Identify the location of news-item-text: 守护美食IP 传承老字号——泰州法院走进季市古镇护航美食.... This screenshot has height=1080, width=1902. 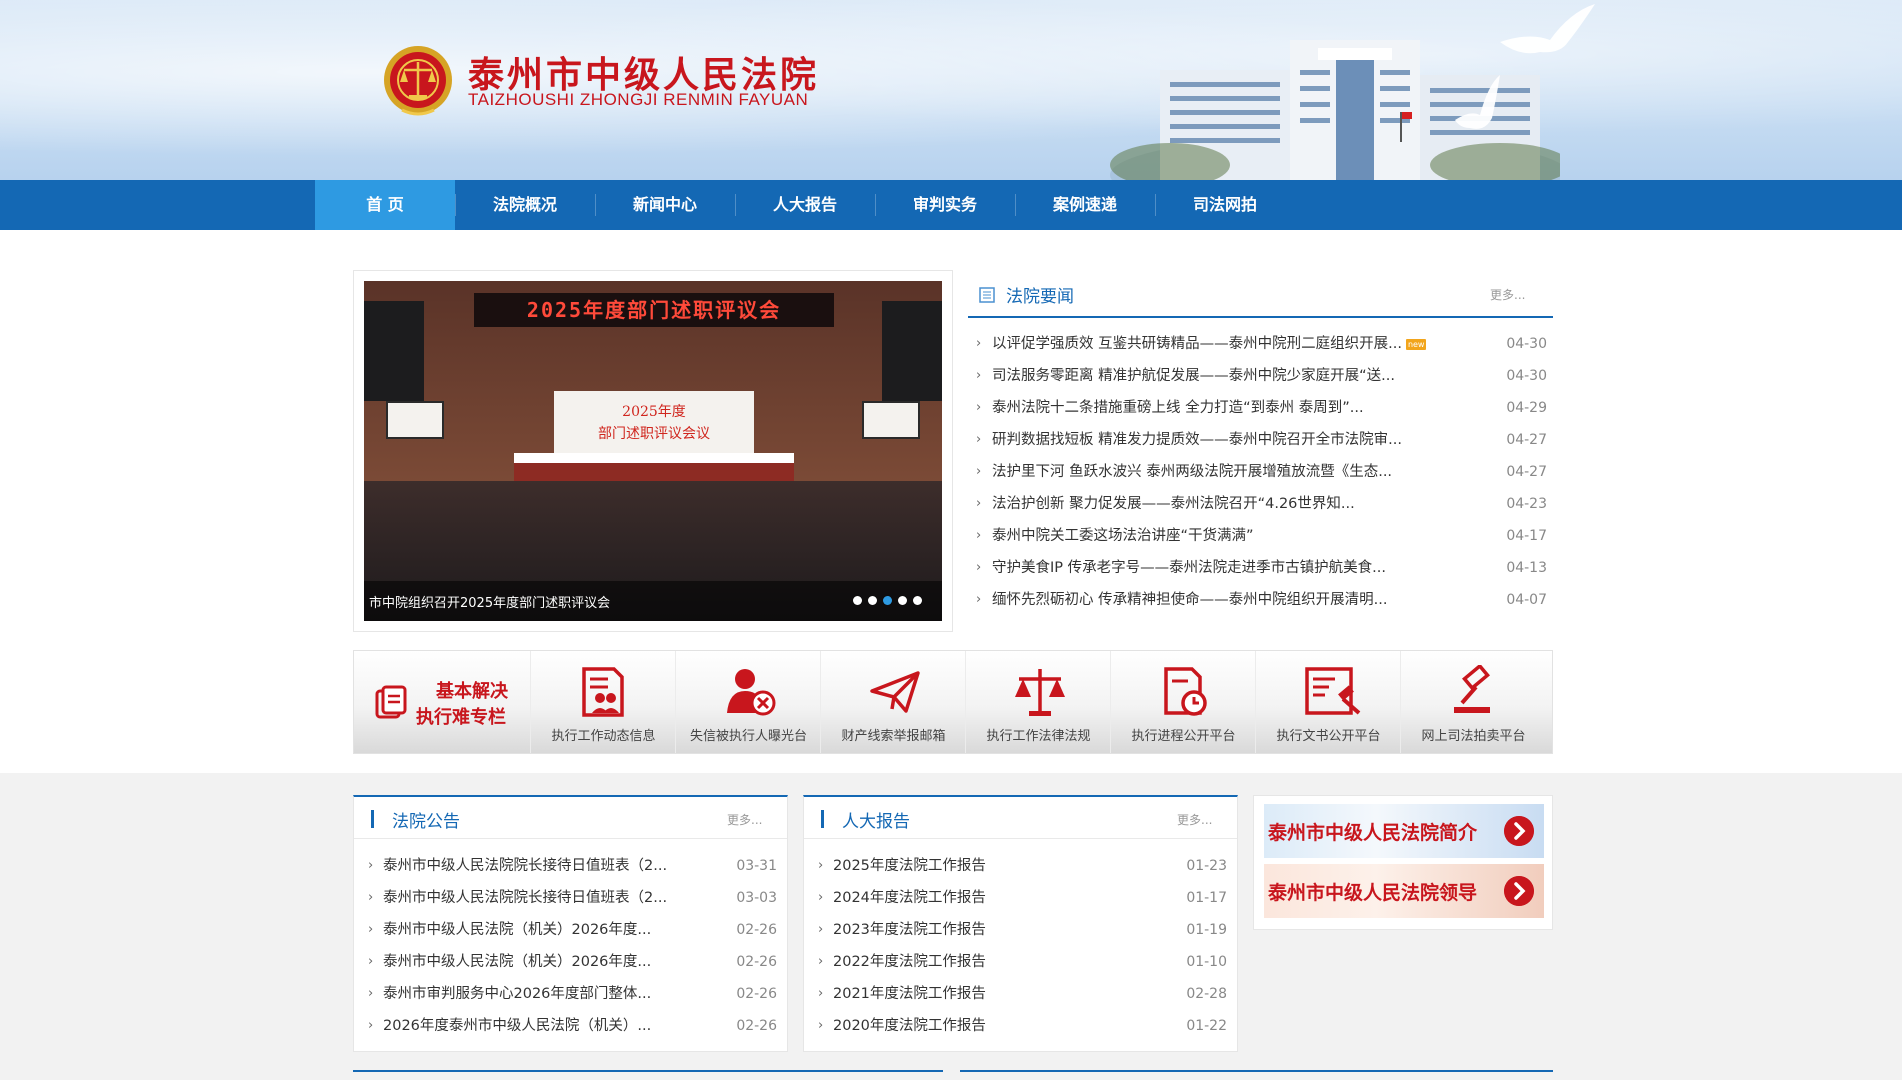
(1189, 568).